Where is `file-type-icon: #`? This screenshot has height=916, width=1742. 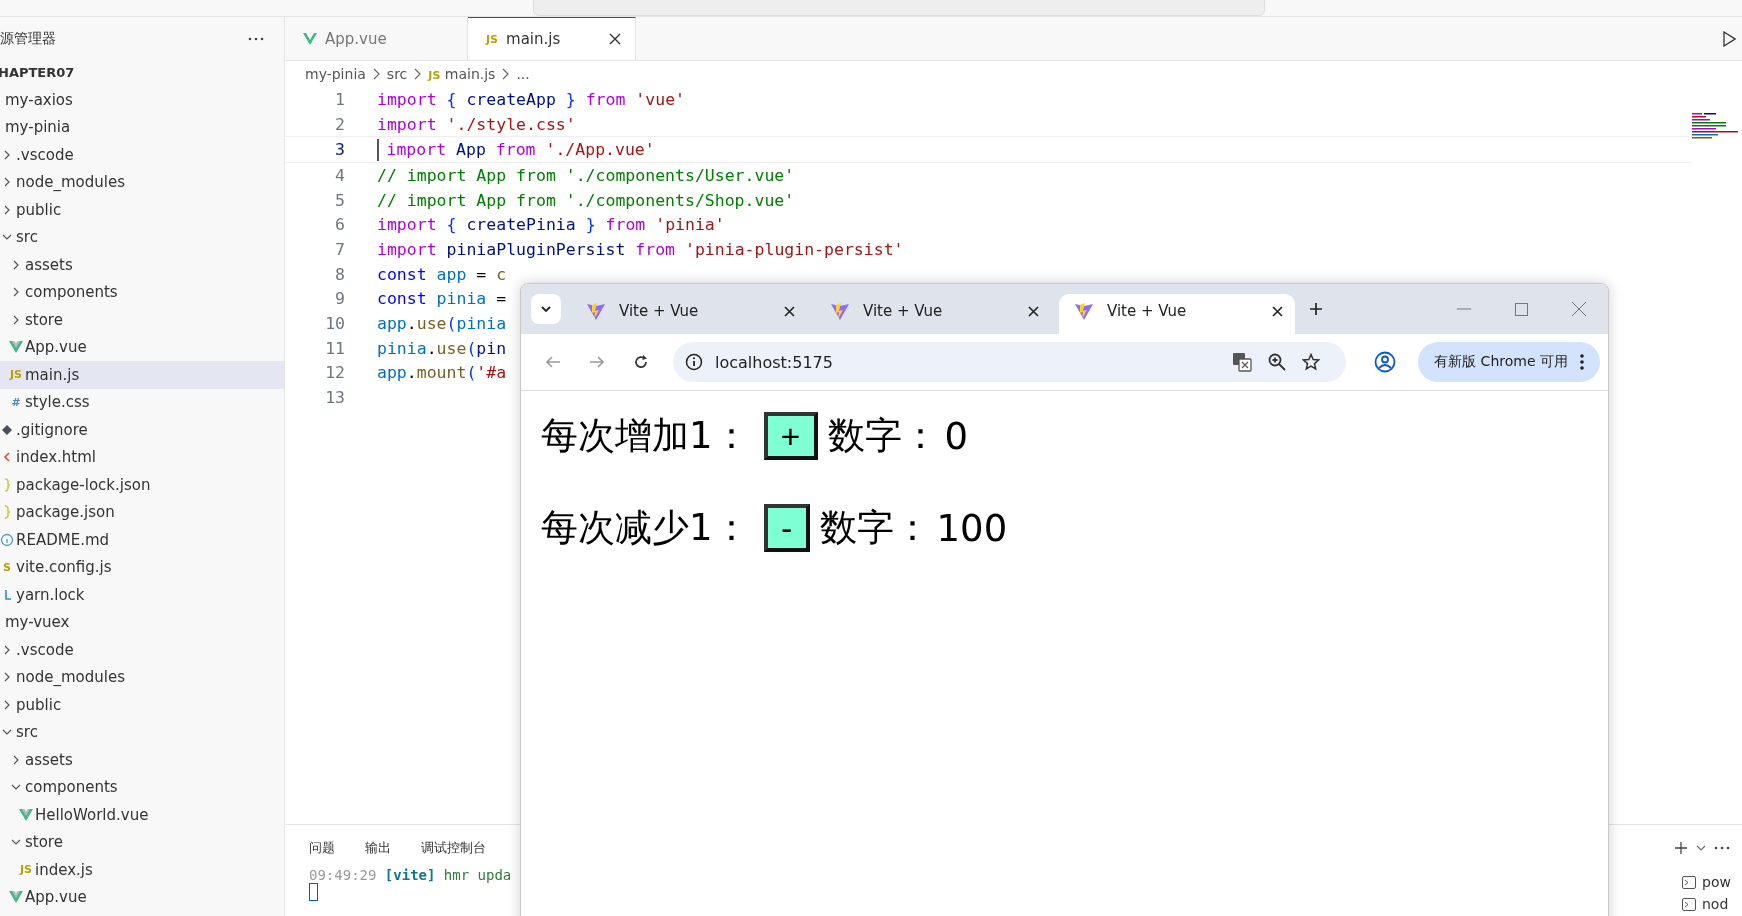 file-type-icon: # is located at coordinates (16, 402).